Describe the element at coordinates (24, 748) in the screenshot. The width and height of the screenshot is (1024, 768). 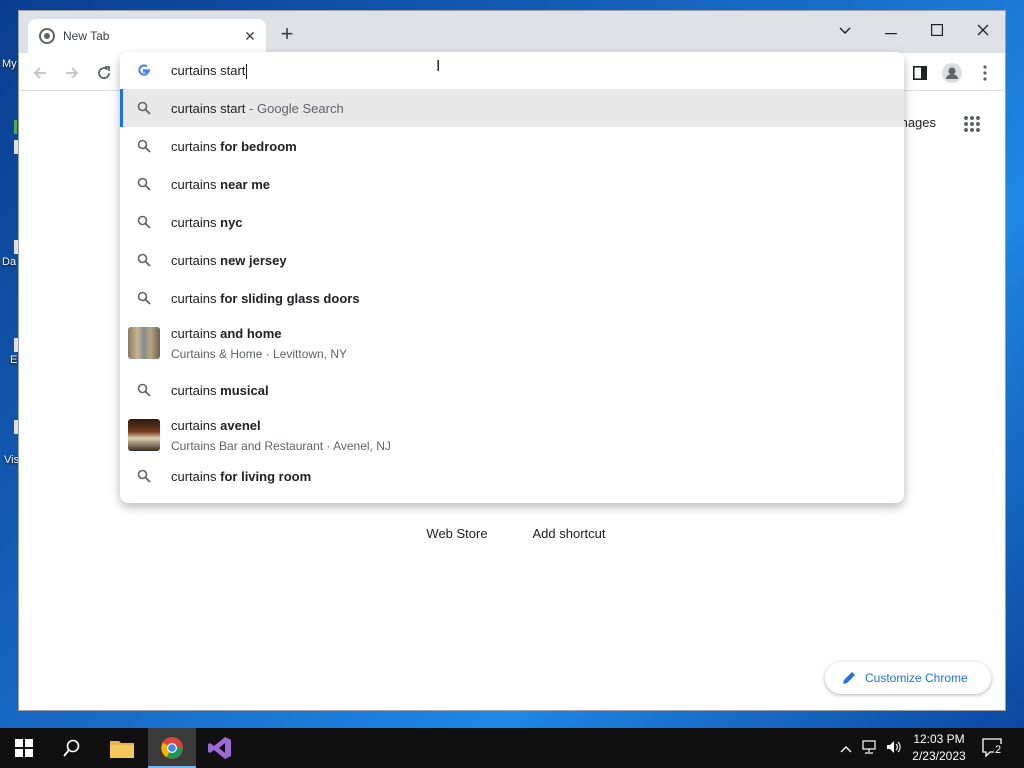
I see `start-button` at that location.